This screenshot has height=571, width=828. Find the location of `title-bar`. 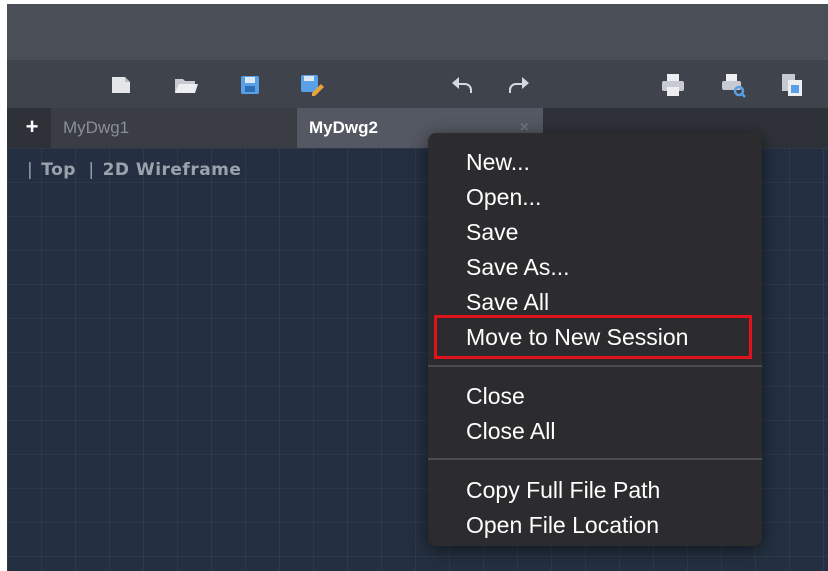

title-bar is located at coordinates (417, 32).